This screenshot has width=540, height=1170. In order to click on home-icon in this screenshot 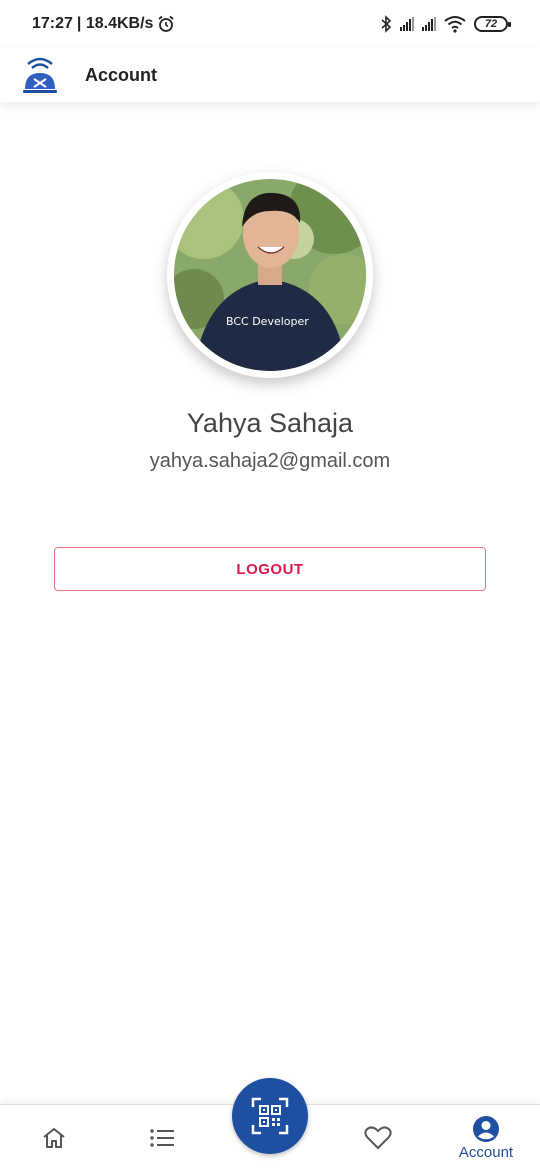, I will do `click(54, 1138)`.